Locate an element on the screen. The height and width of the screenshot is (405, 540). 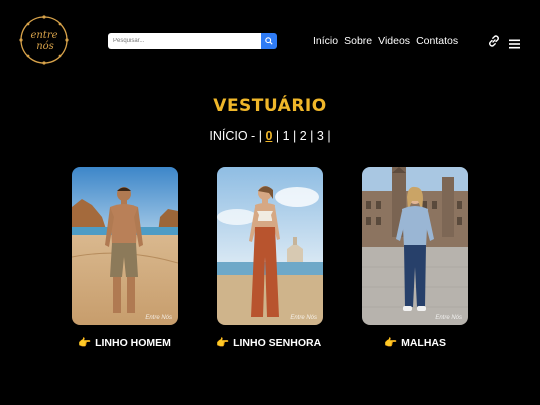
menu-icon is located at coordinates (514, 42).